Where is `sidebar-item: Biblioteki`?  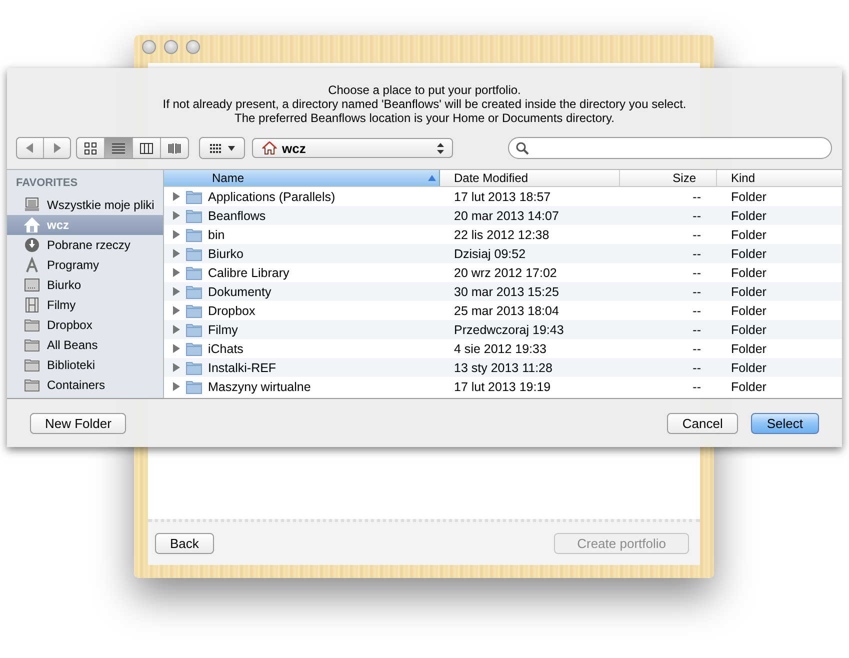 sidebar-item: Biblioteki is located at coordinates (85, 365).